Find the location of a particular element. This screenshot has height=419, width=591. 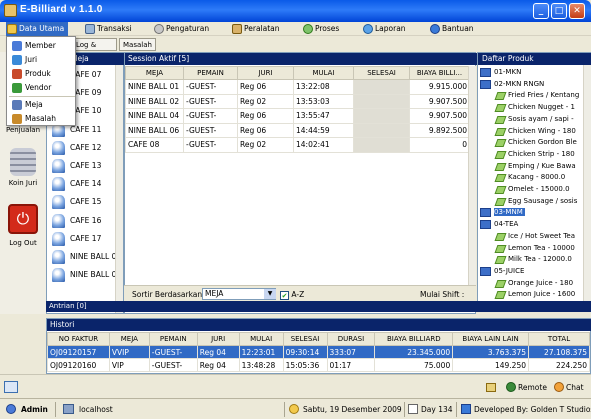

mail-icon is located at coordinates (491, 387).